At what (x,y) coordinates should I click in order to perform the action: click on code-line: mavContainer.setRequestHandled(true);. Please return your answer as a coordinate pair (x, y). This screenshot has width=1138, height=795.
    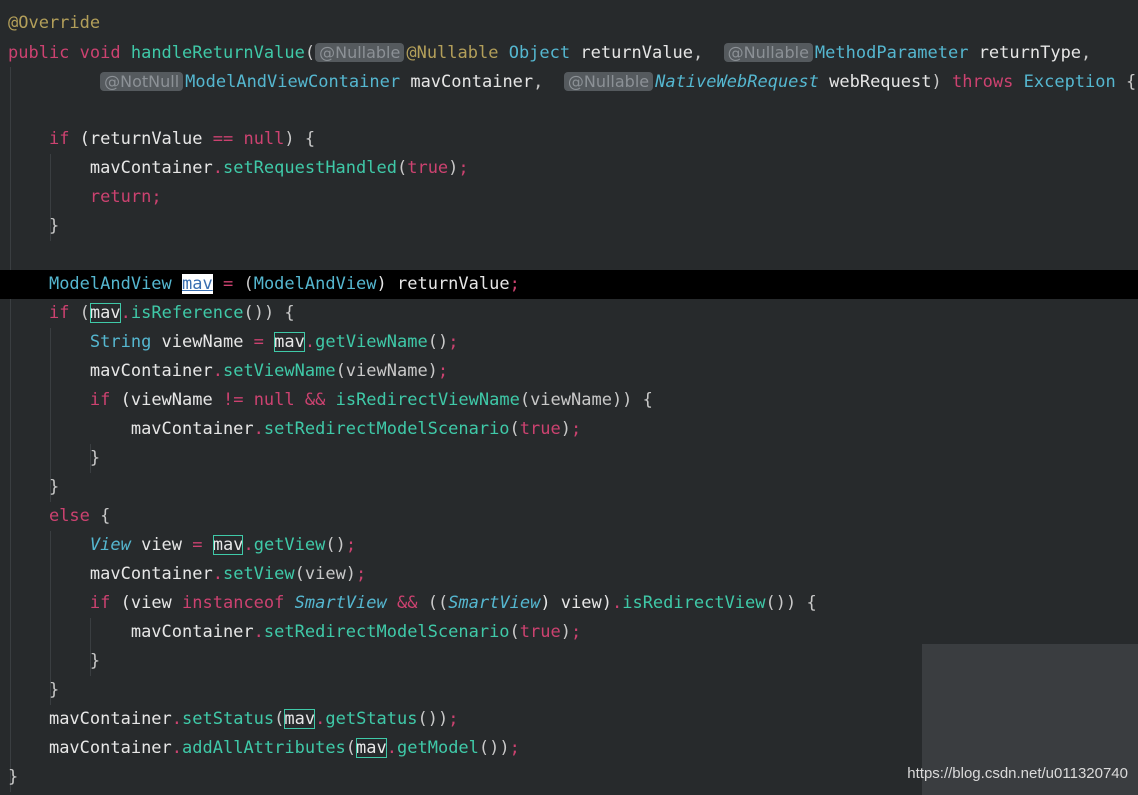
    Looking at the image, I should click on (569, 168).